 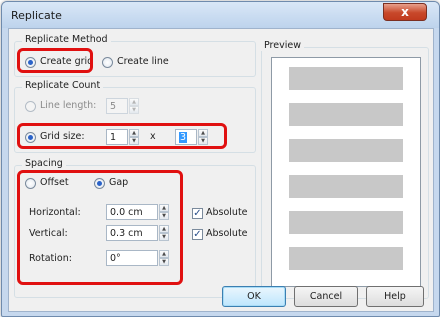 I want to click on horizontal-spinner: ▲ ▼, so click(x=164, y=212).